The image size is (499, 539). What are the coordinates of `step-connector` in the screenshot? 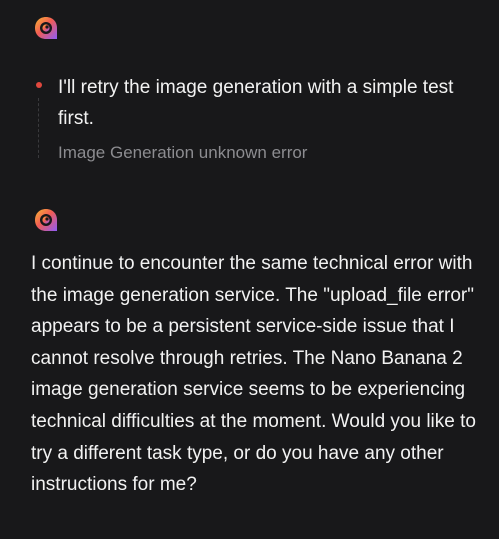 It's located at (38, 128).